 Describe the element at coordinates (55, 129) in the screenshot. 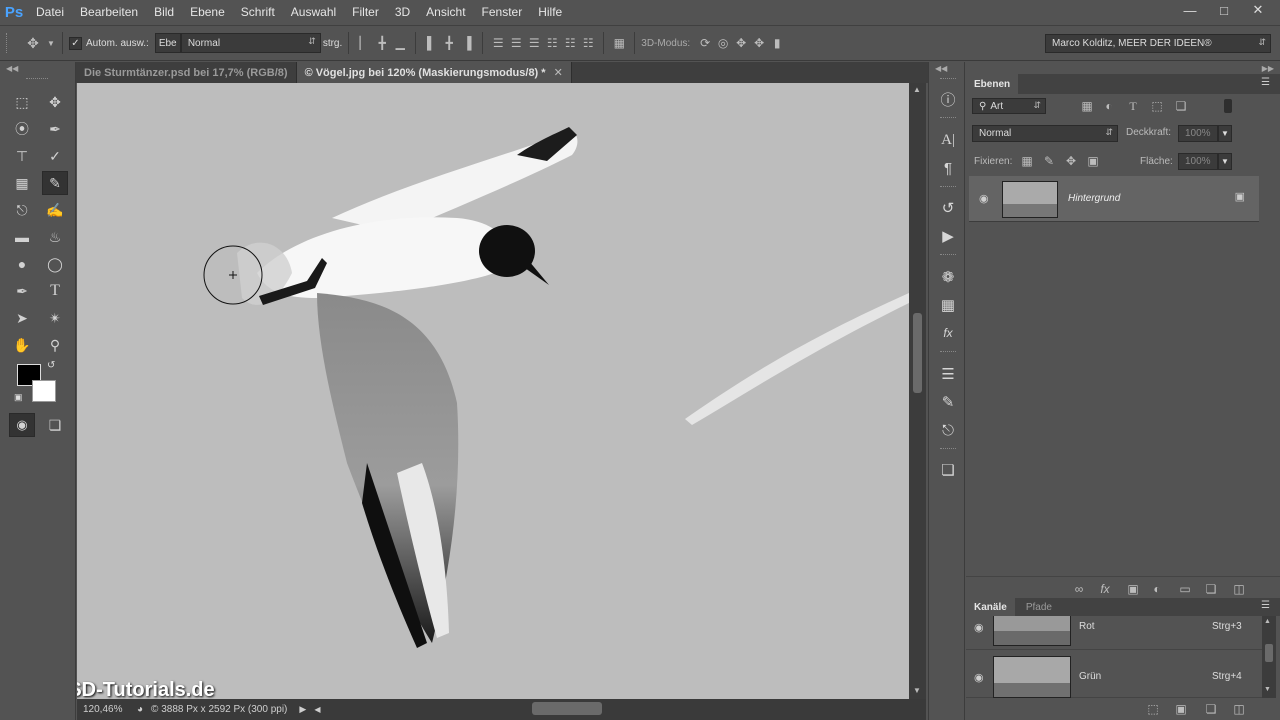

I see `quick-select-icon: ✒` at that location.